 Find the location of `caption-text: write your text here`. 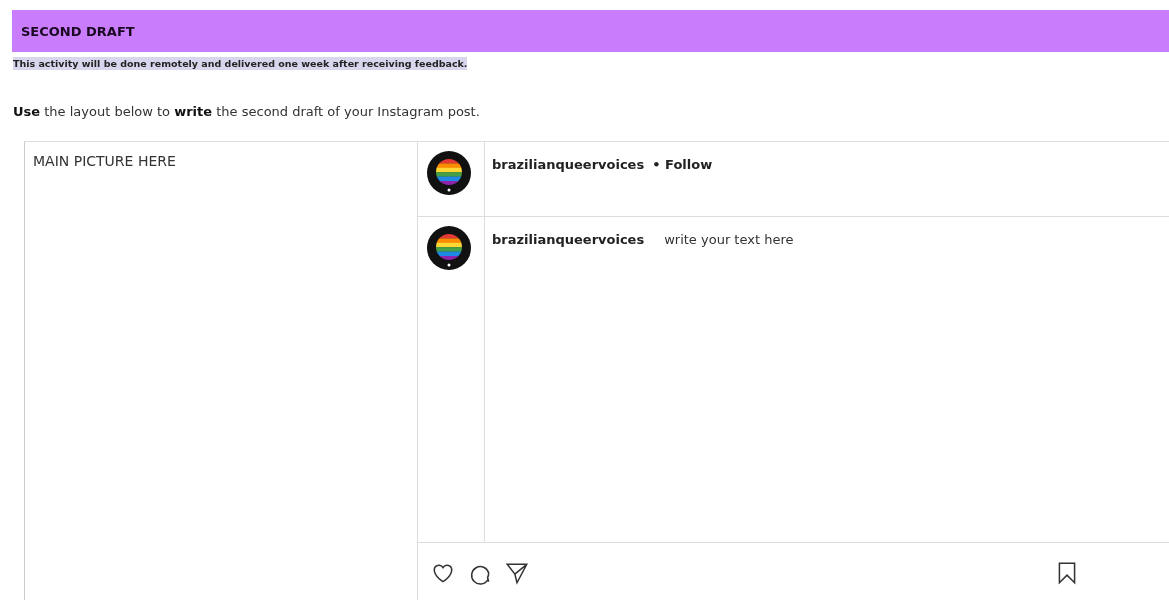

caption-text: write your text here is located at coordinates (729, 239).